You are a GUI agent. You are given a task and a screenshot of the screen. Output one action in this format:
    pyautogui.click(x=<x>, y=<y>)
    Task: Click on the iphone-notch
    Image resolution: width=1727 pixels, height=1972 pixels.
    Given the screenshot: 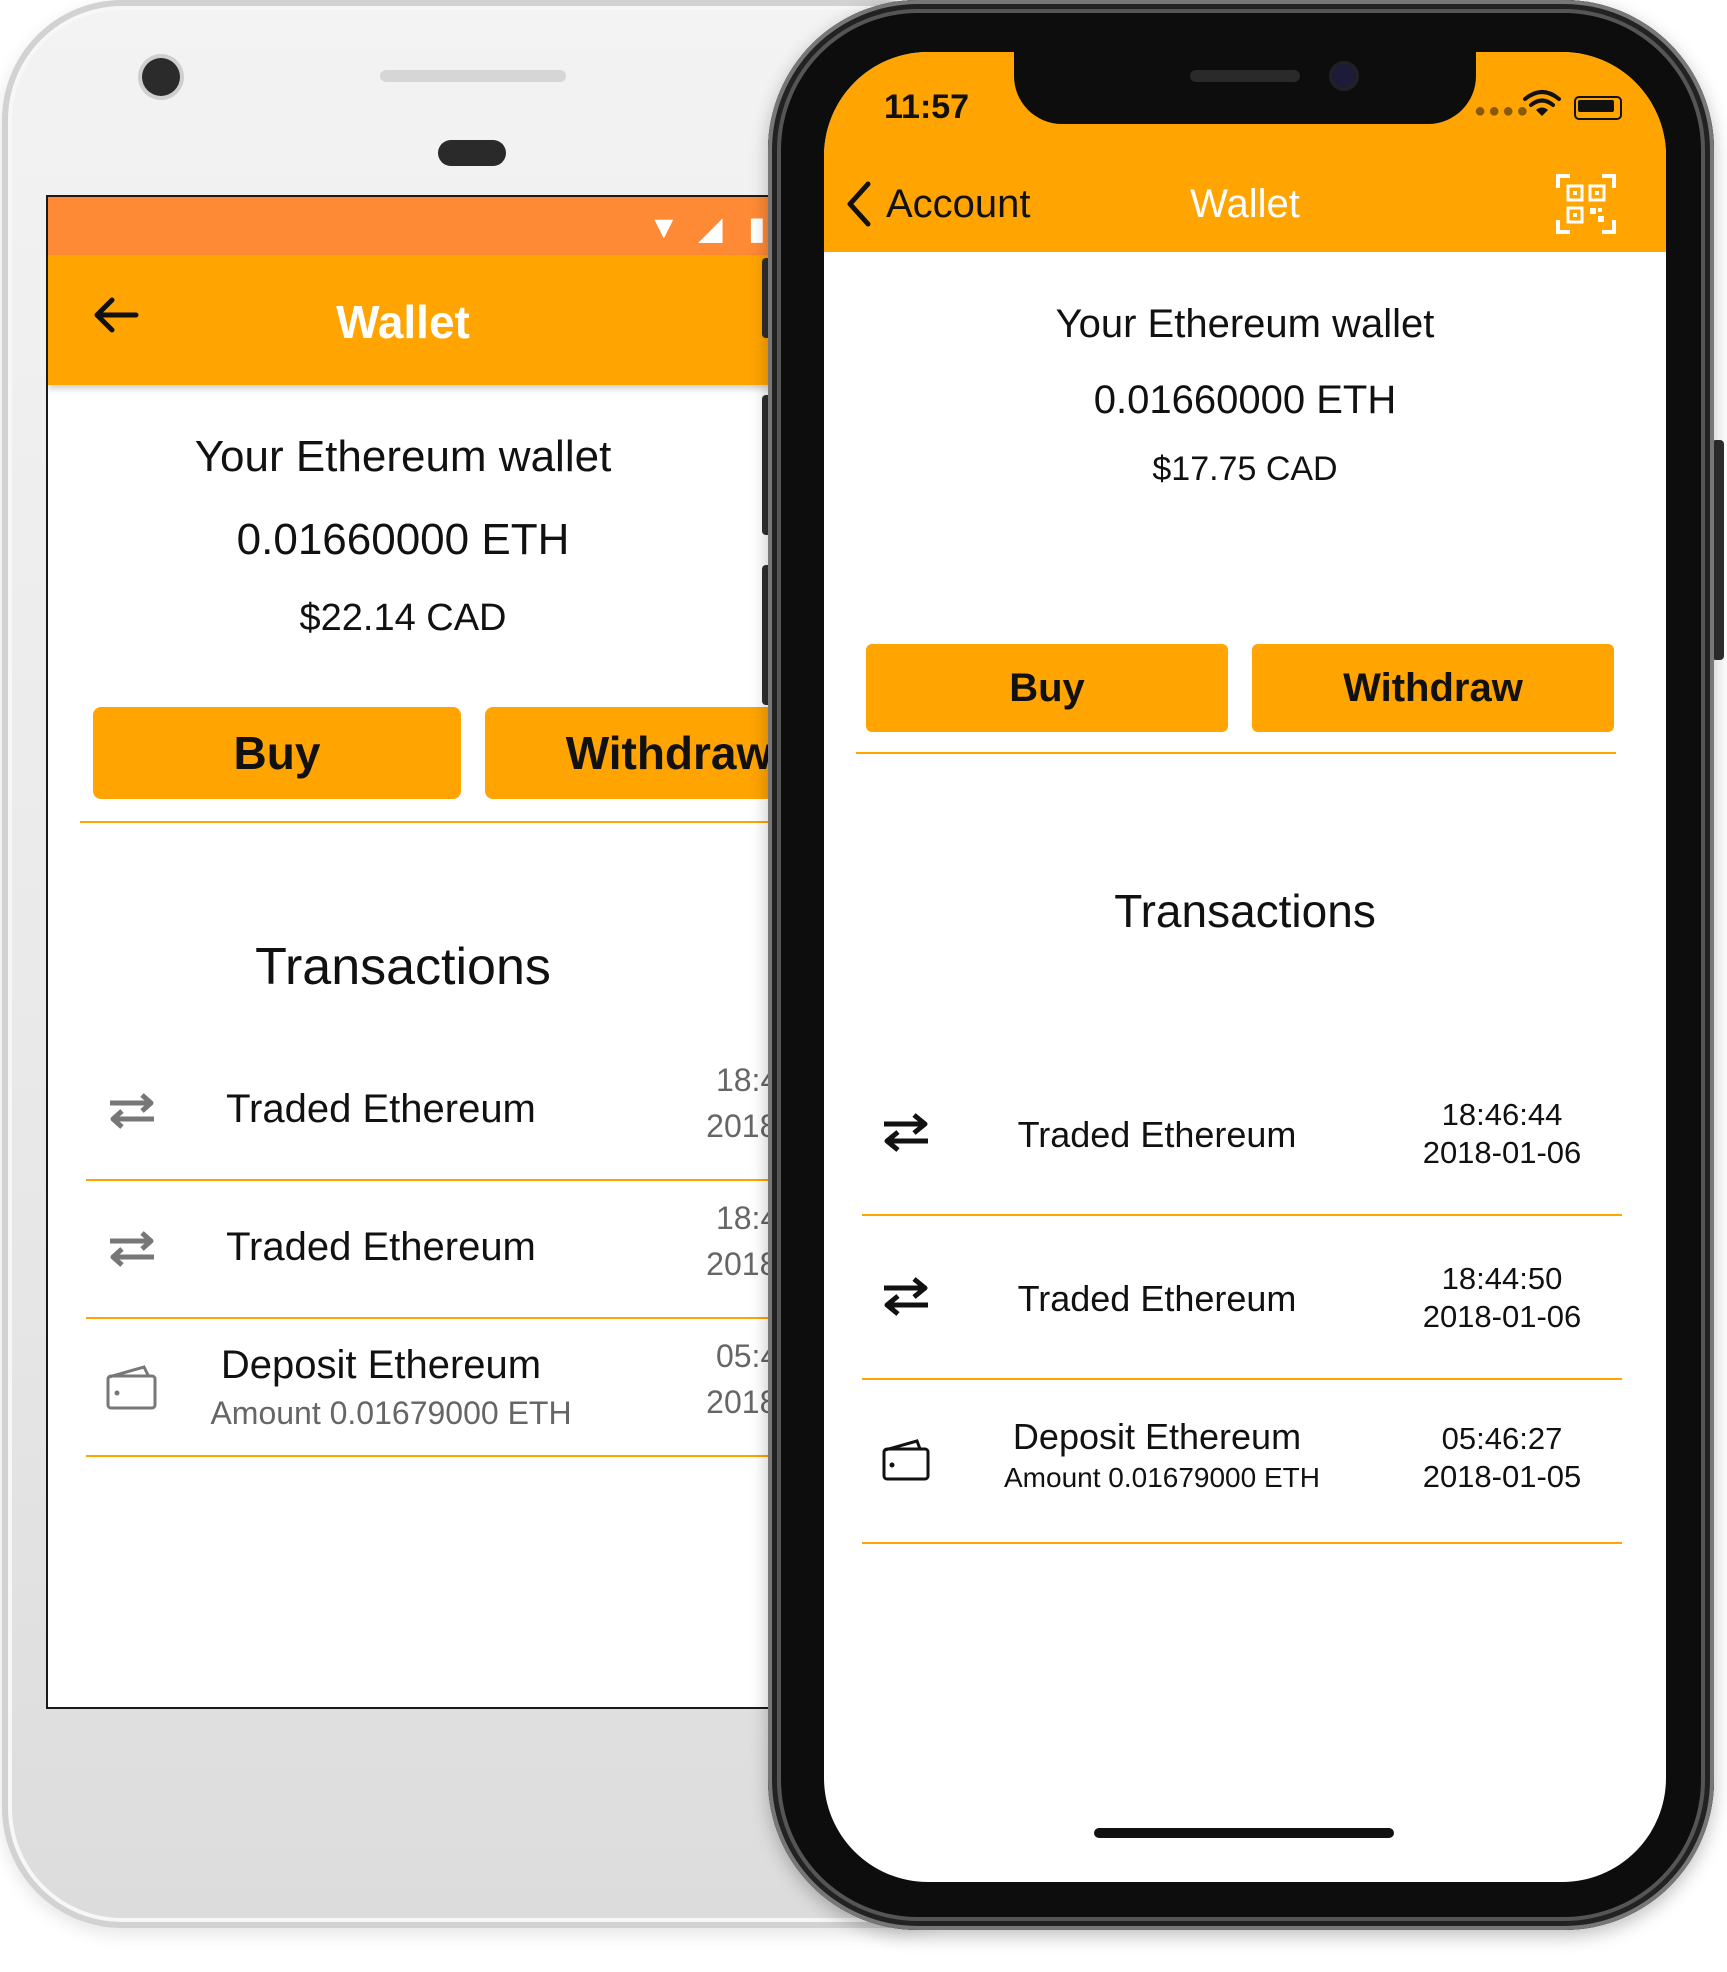 What is the action you would take?
    pyautogui.click(x=1245, y=88)
    